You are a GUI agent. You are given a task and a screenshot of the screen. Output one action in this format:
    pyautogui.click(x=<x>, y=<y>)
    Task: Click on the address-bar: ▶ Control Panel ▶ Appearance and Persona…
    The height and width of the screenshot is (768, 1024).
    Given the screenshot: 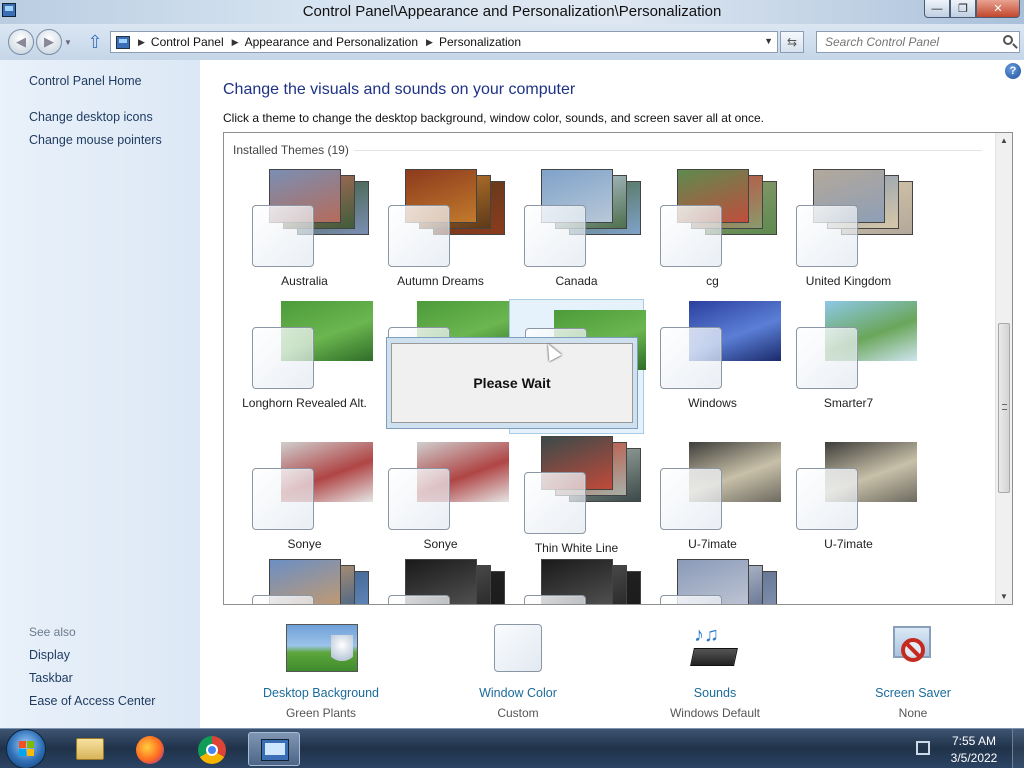 What is the action you would take?
    pyautogui.click(x=444, y=42)
    